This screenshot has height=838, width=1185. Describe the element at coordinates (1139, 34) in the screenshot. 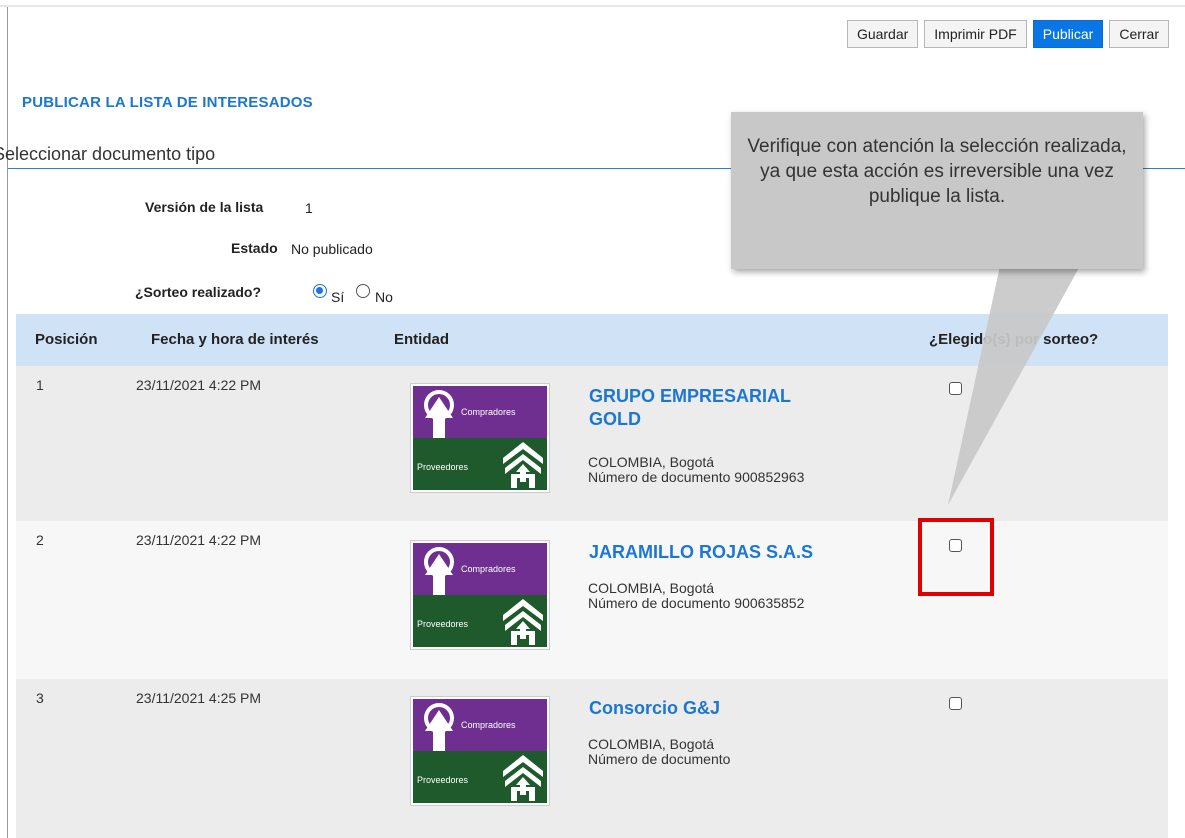

I see `cerrar-button: Cerrar` at that location.